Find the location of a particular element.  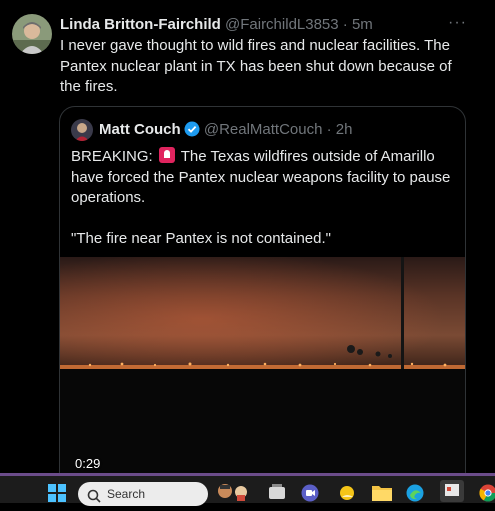

siren-emoji-icon is located at coordinates (167, 155).